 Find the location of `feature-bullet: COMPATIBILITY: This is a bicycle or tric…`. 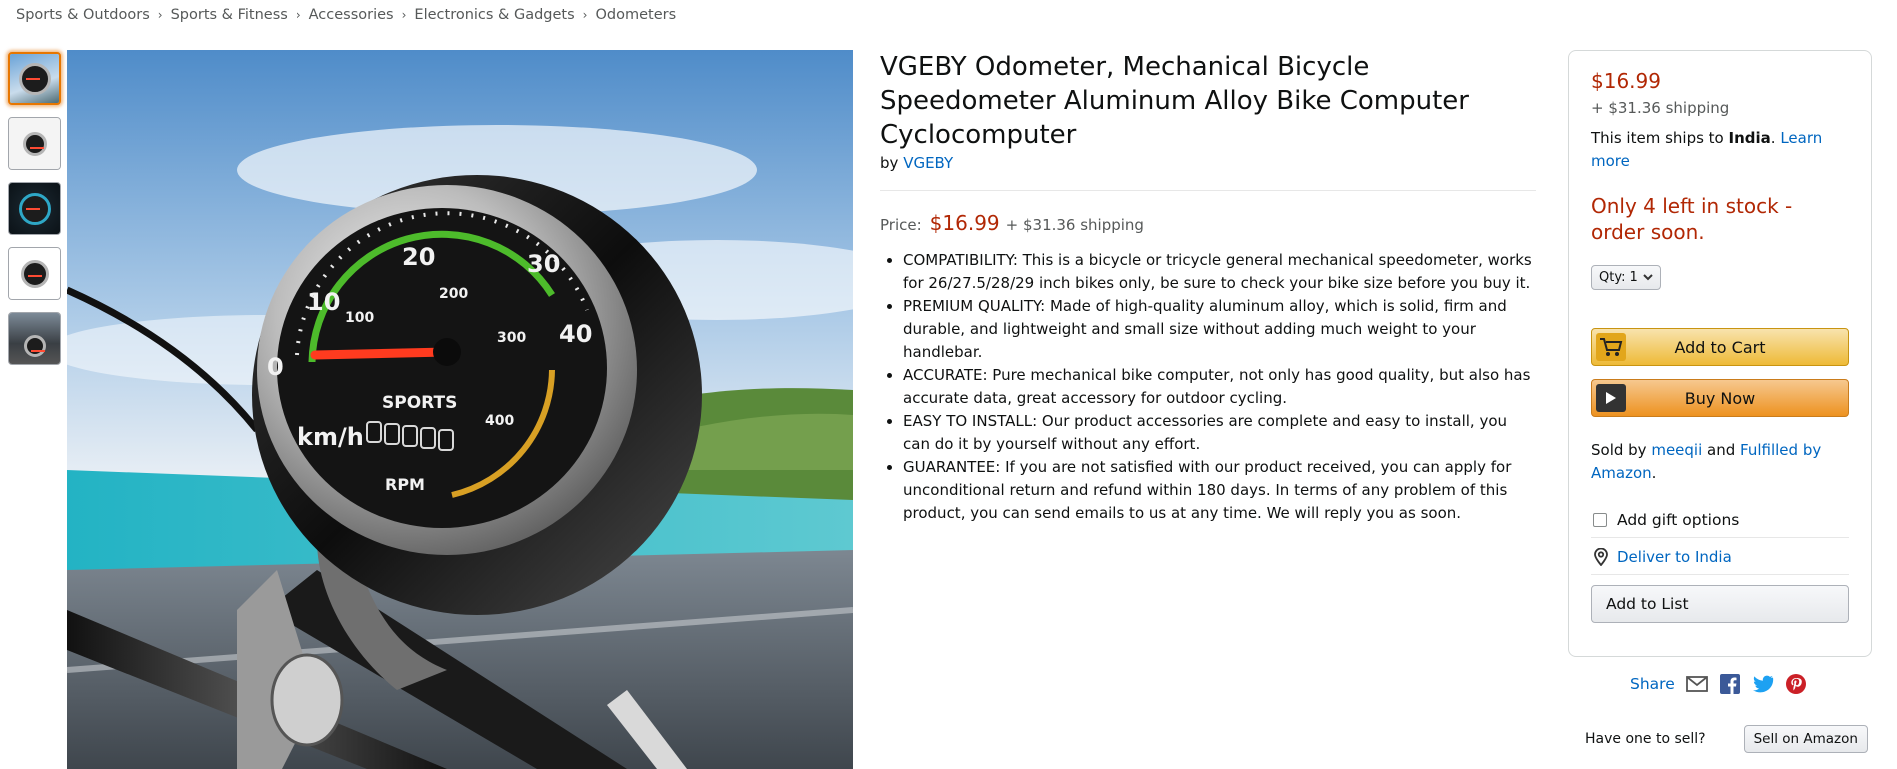

feature-bullet: COMPATIBILITY: This is a bicycle or tric… is located at coordinates (1219, 272).